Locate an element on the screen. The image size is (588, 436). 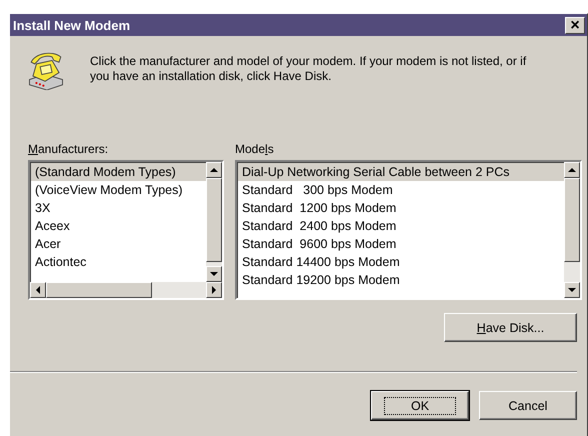
list-item: (Standard Modem Types) is located at coordinates (118, 172).